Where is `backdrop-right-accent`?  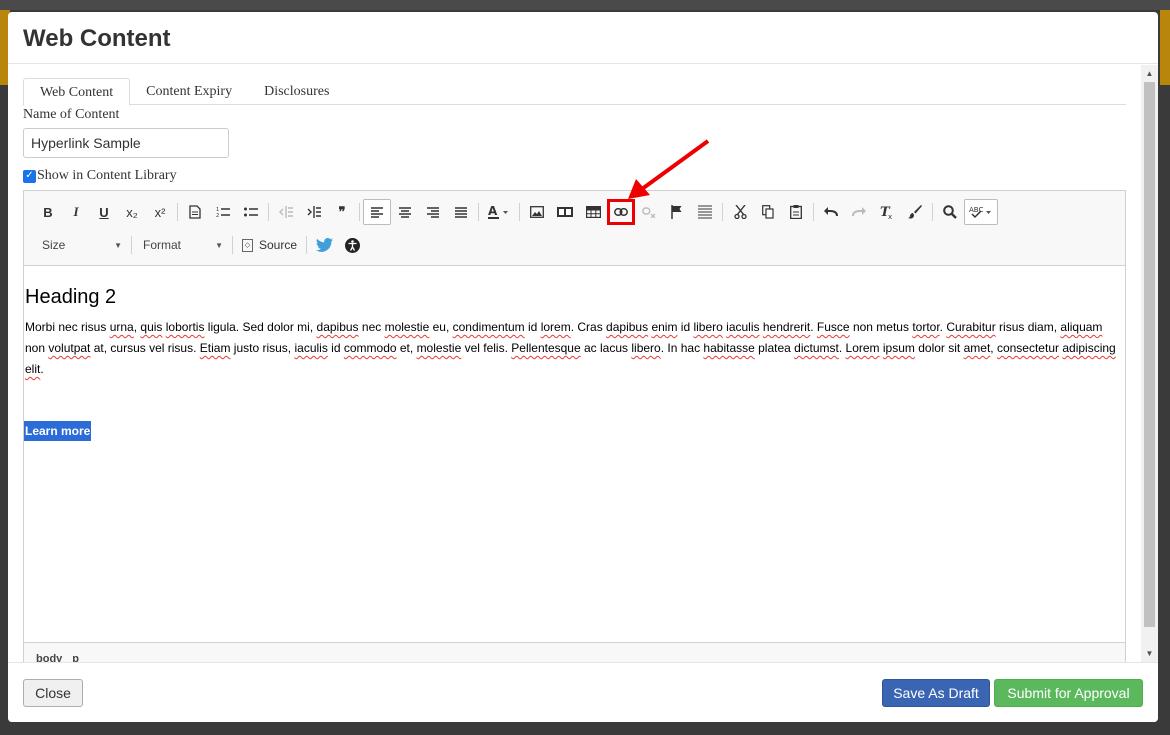 backdrop-right-accent is located at coordinates (1165, 47).